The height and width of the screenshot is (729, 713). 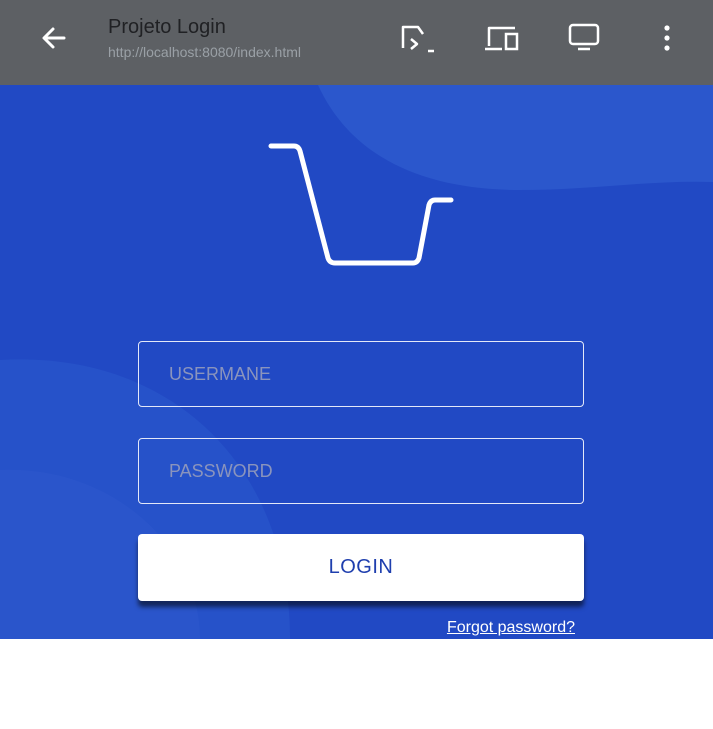 I want to click on login-button: LOGIN, so click(x=361, y=567).